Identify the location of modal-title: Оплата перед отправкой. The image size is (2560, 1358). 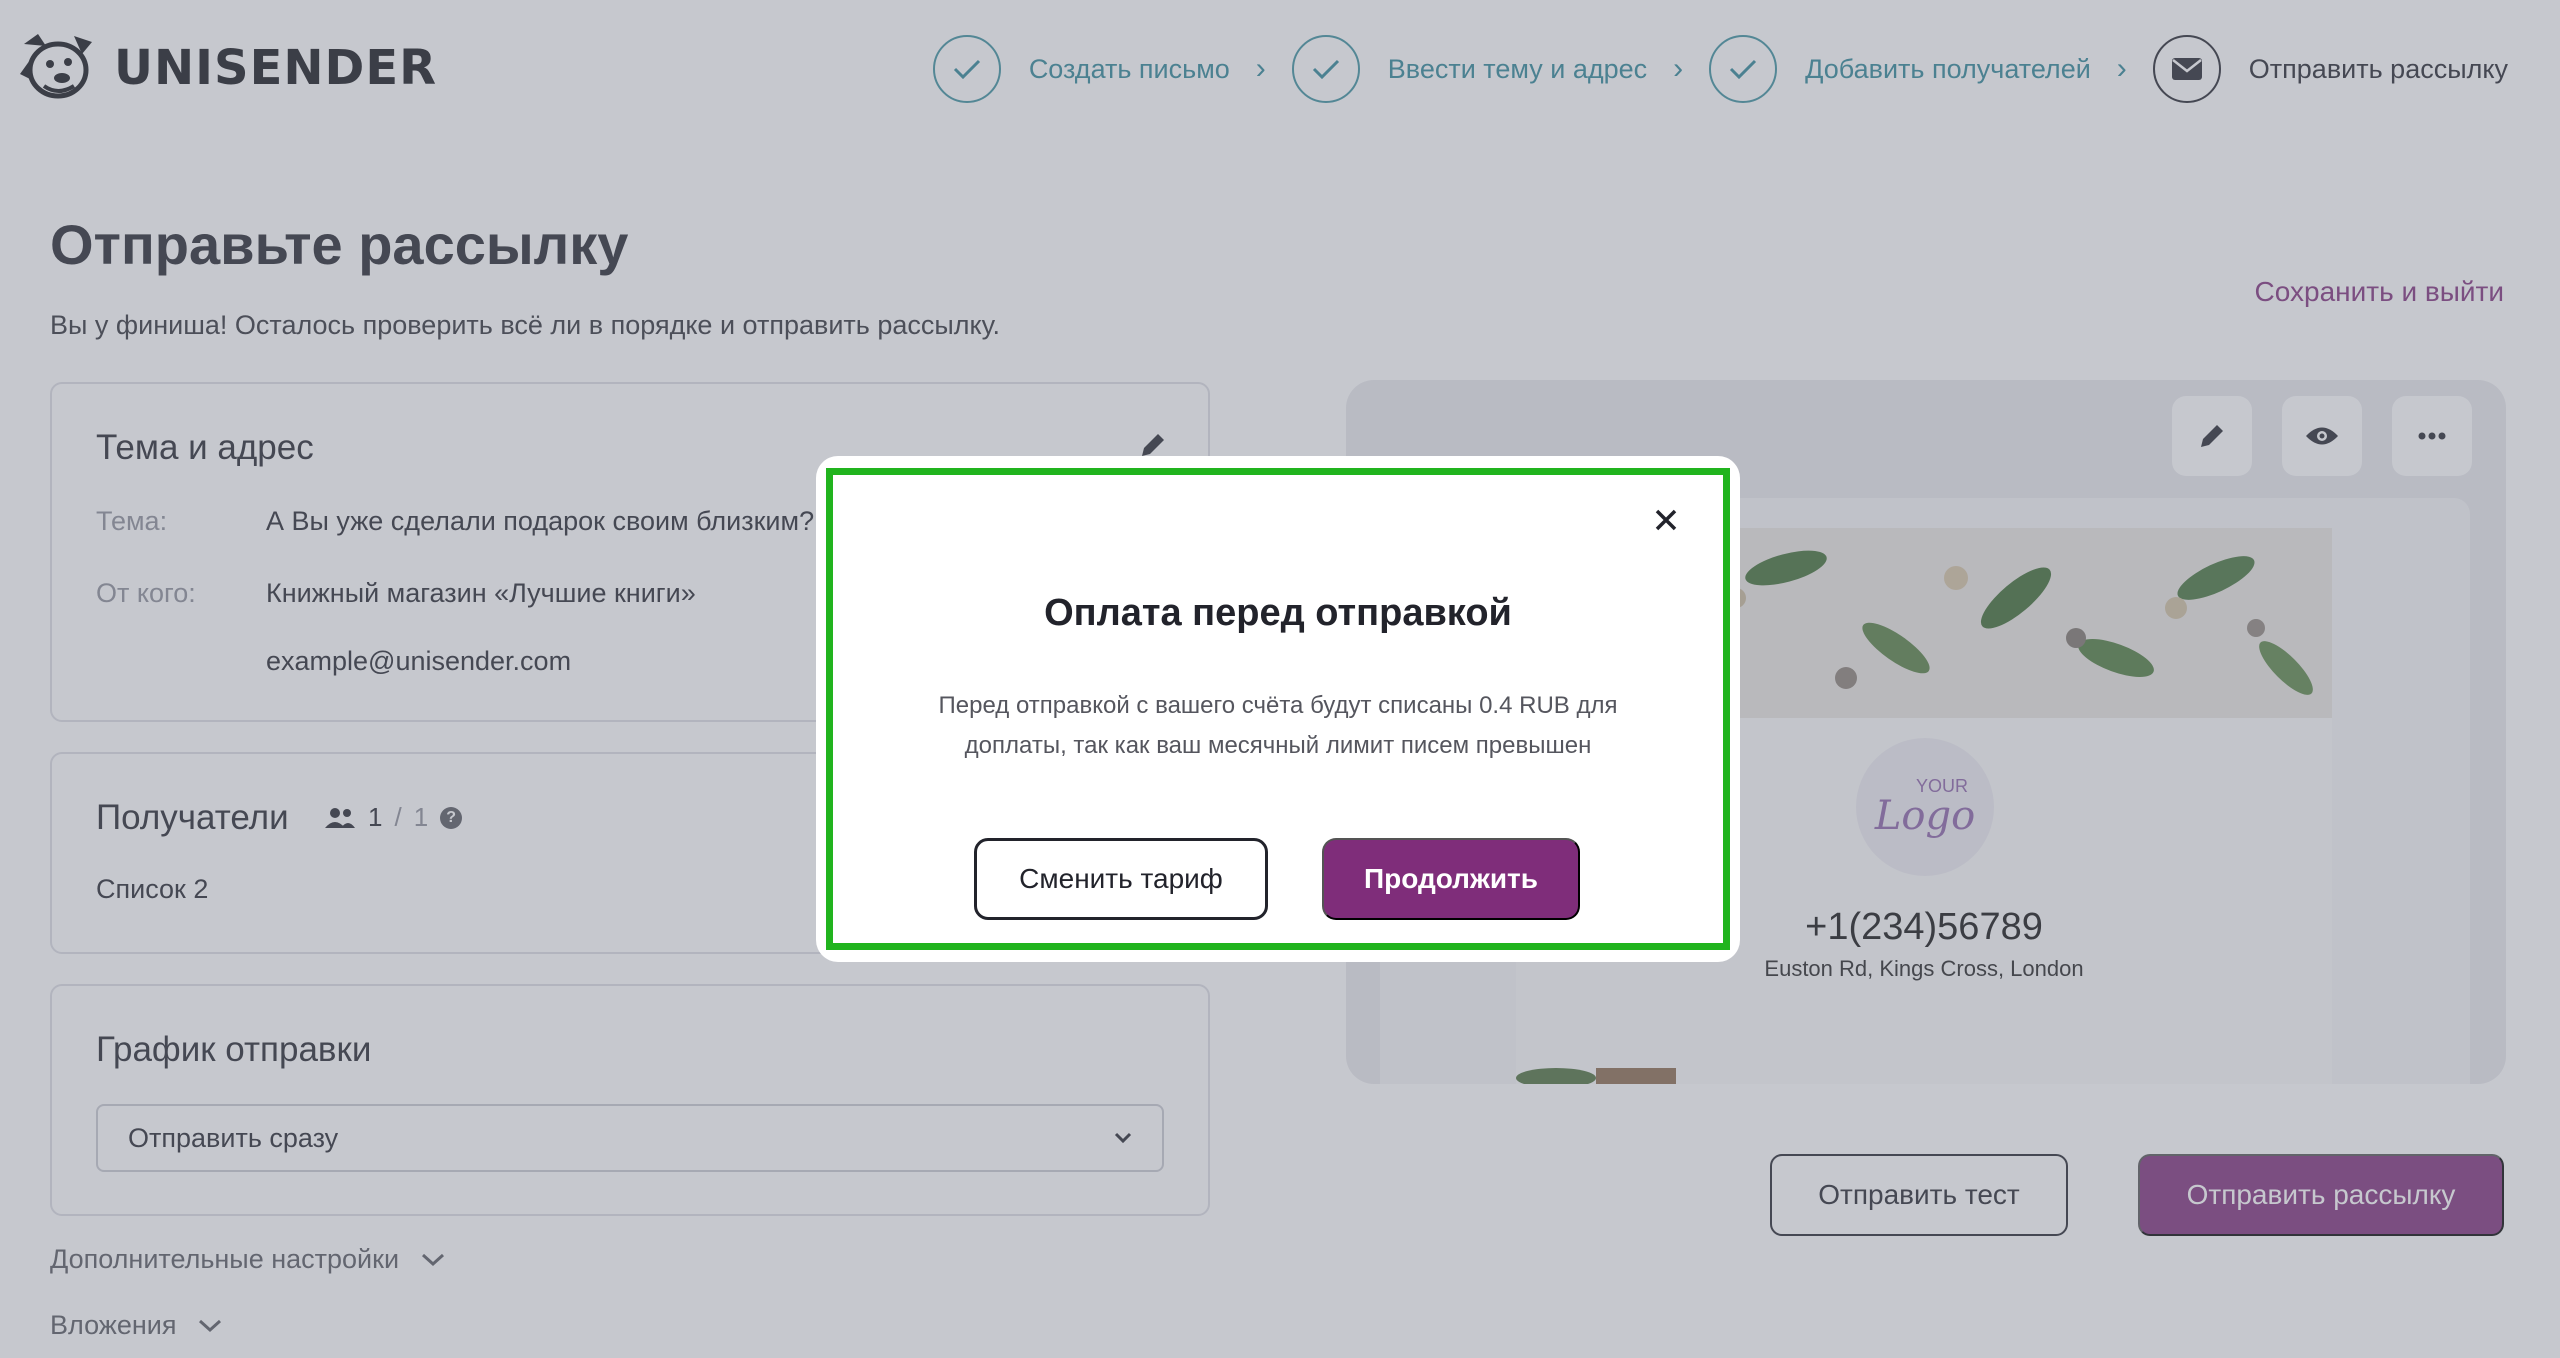
(1278, 613).